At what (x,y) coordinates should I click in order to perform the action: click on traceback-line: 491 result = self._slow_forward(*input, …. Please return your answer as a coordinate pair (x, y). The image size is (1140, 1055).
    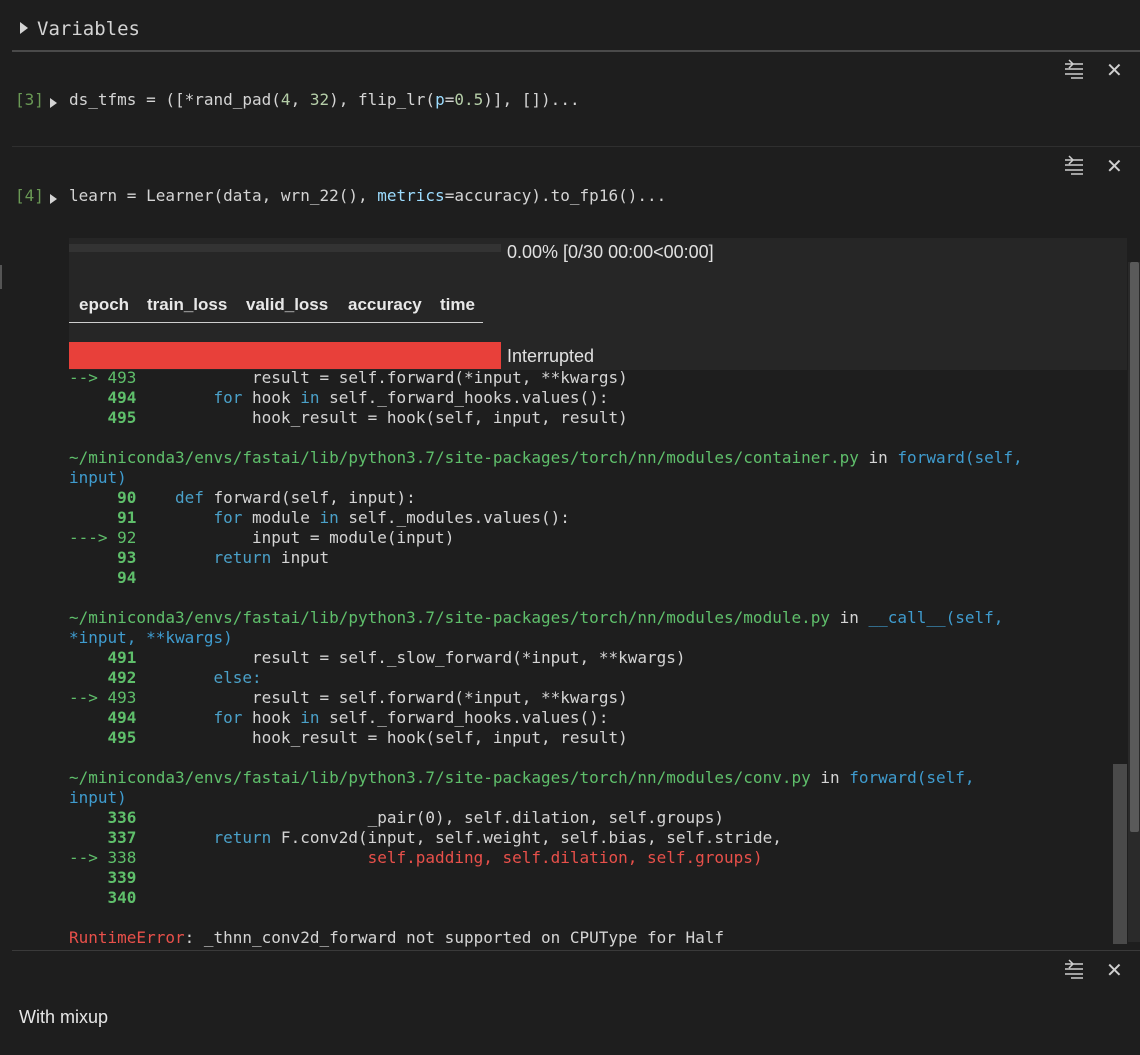
    Looking at the image, I should click on (377, 657).